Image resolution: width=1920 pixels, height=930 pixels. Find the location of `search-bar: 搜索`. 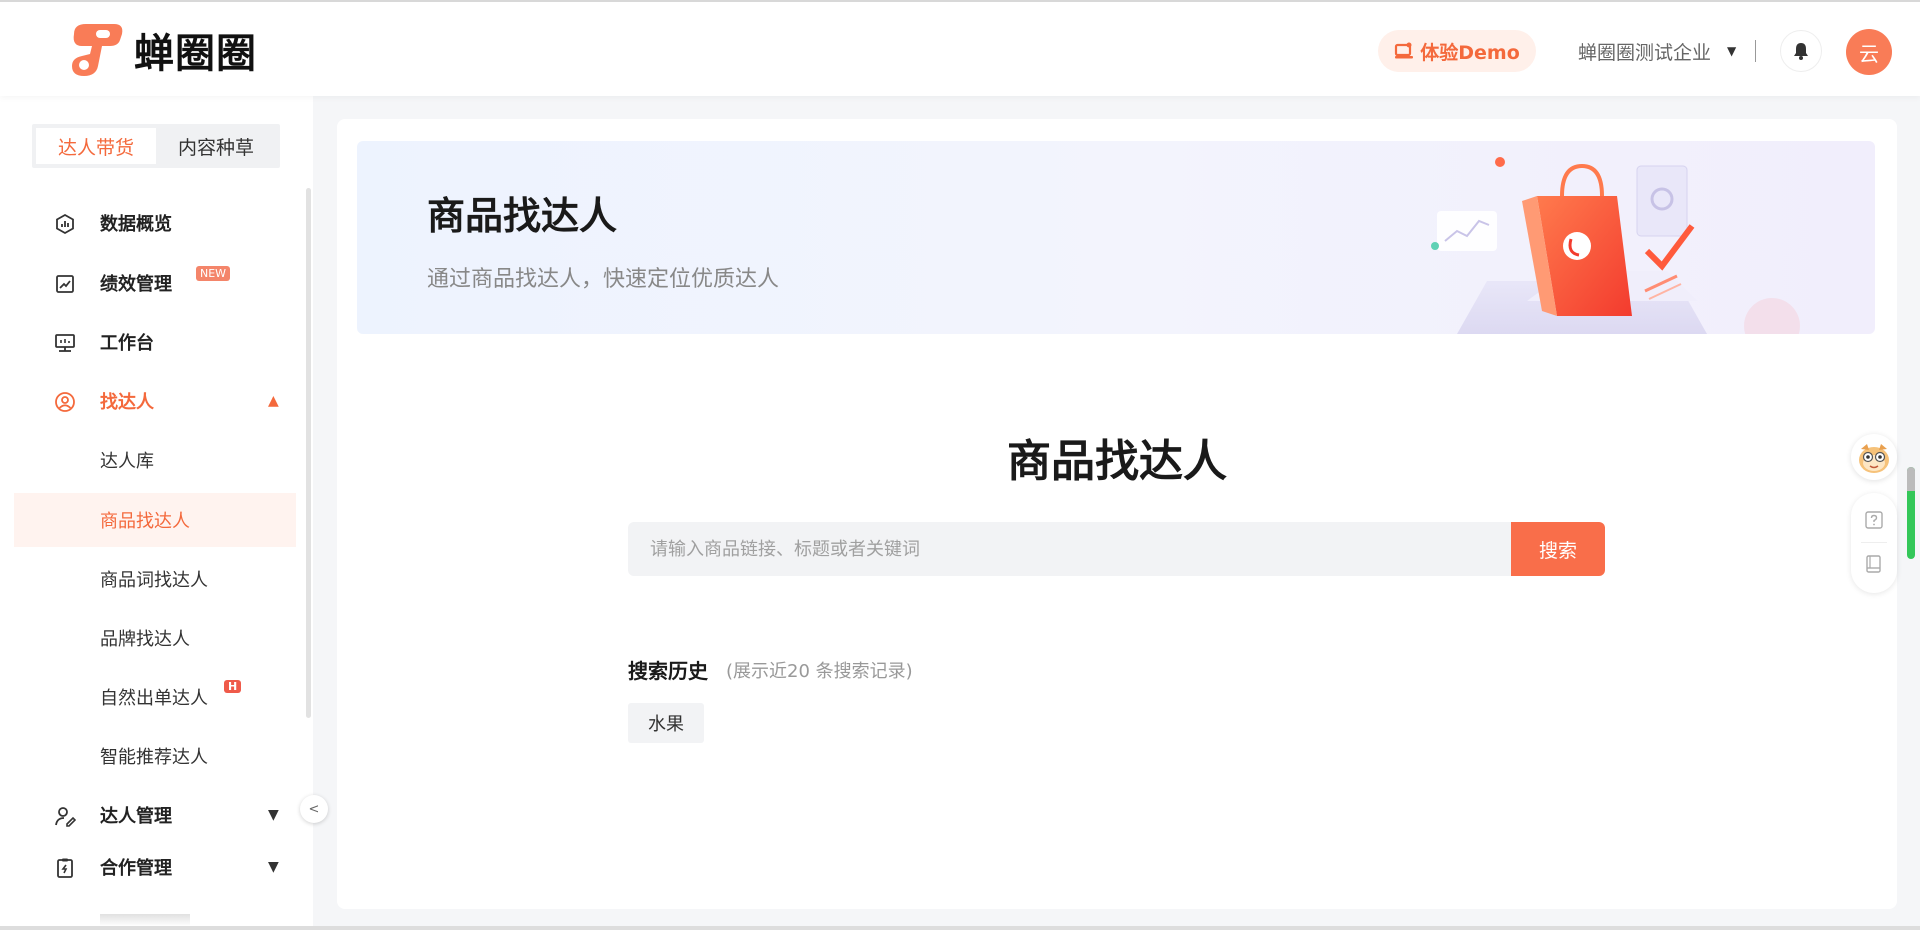

search-bar: 搜索 is located at coordinates (1116, 549).